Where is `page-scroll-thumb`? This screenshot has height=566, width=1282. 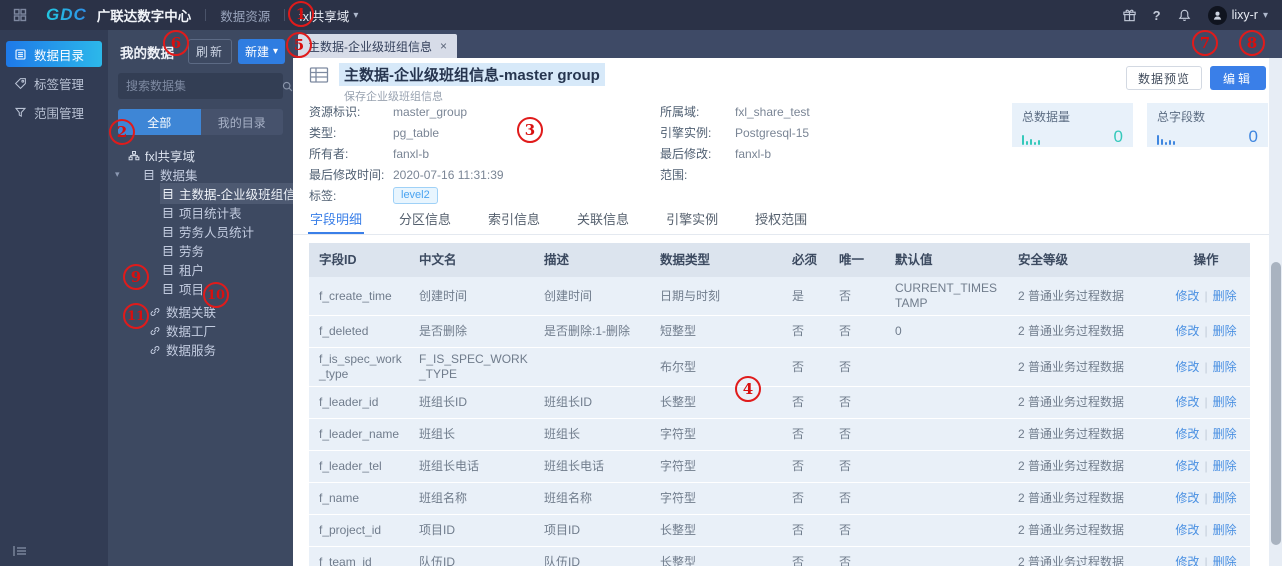
page-scroll-thumb is located at coordinates (1275, 403).